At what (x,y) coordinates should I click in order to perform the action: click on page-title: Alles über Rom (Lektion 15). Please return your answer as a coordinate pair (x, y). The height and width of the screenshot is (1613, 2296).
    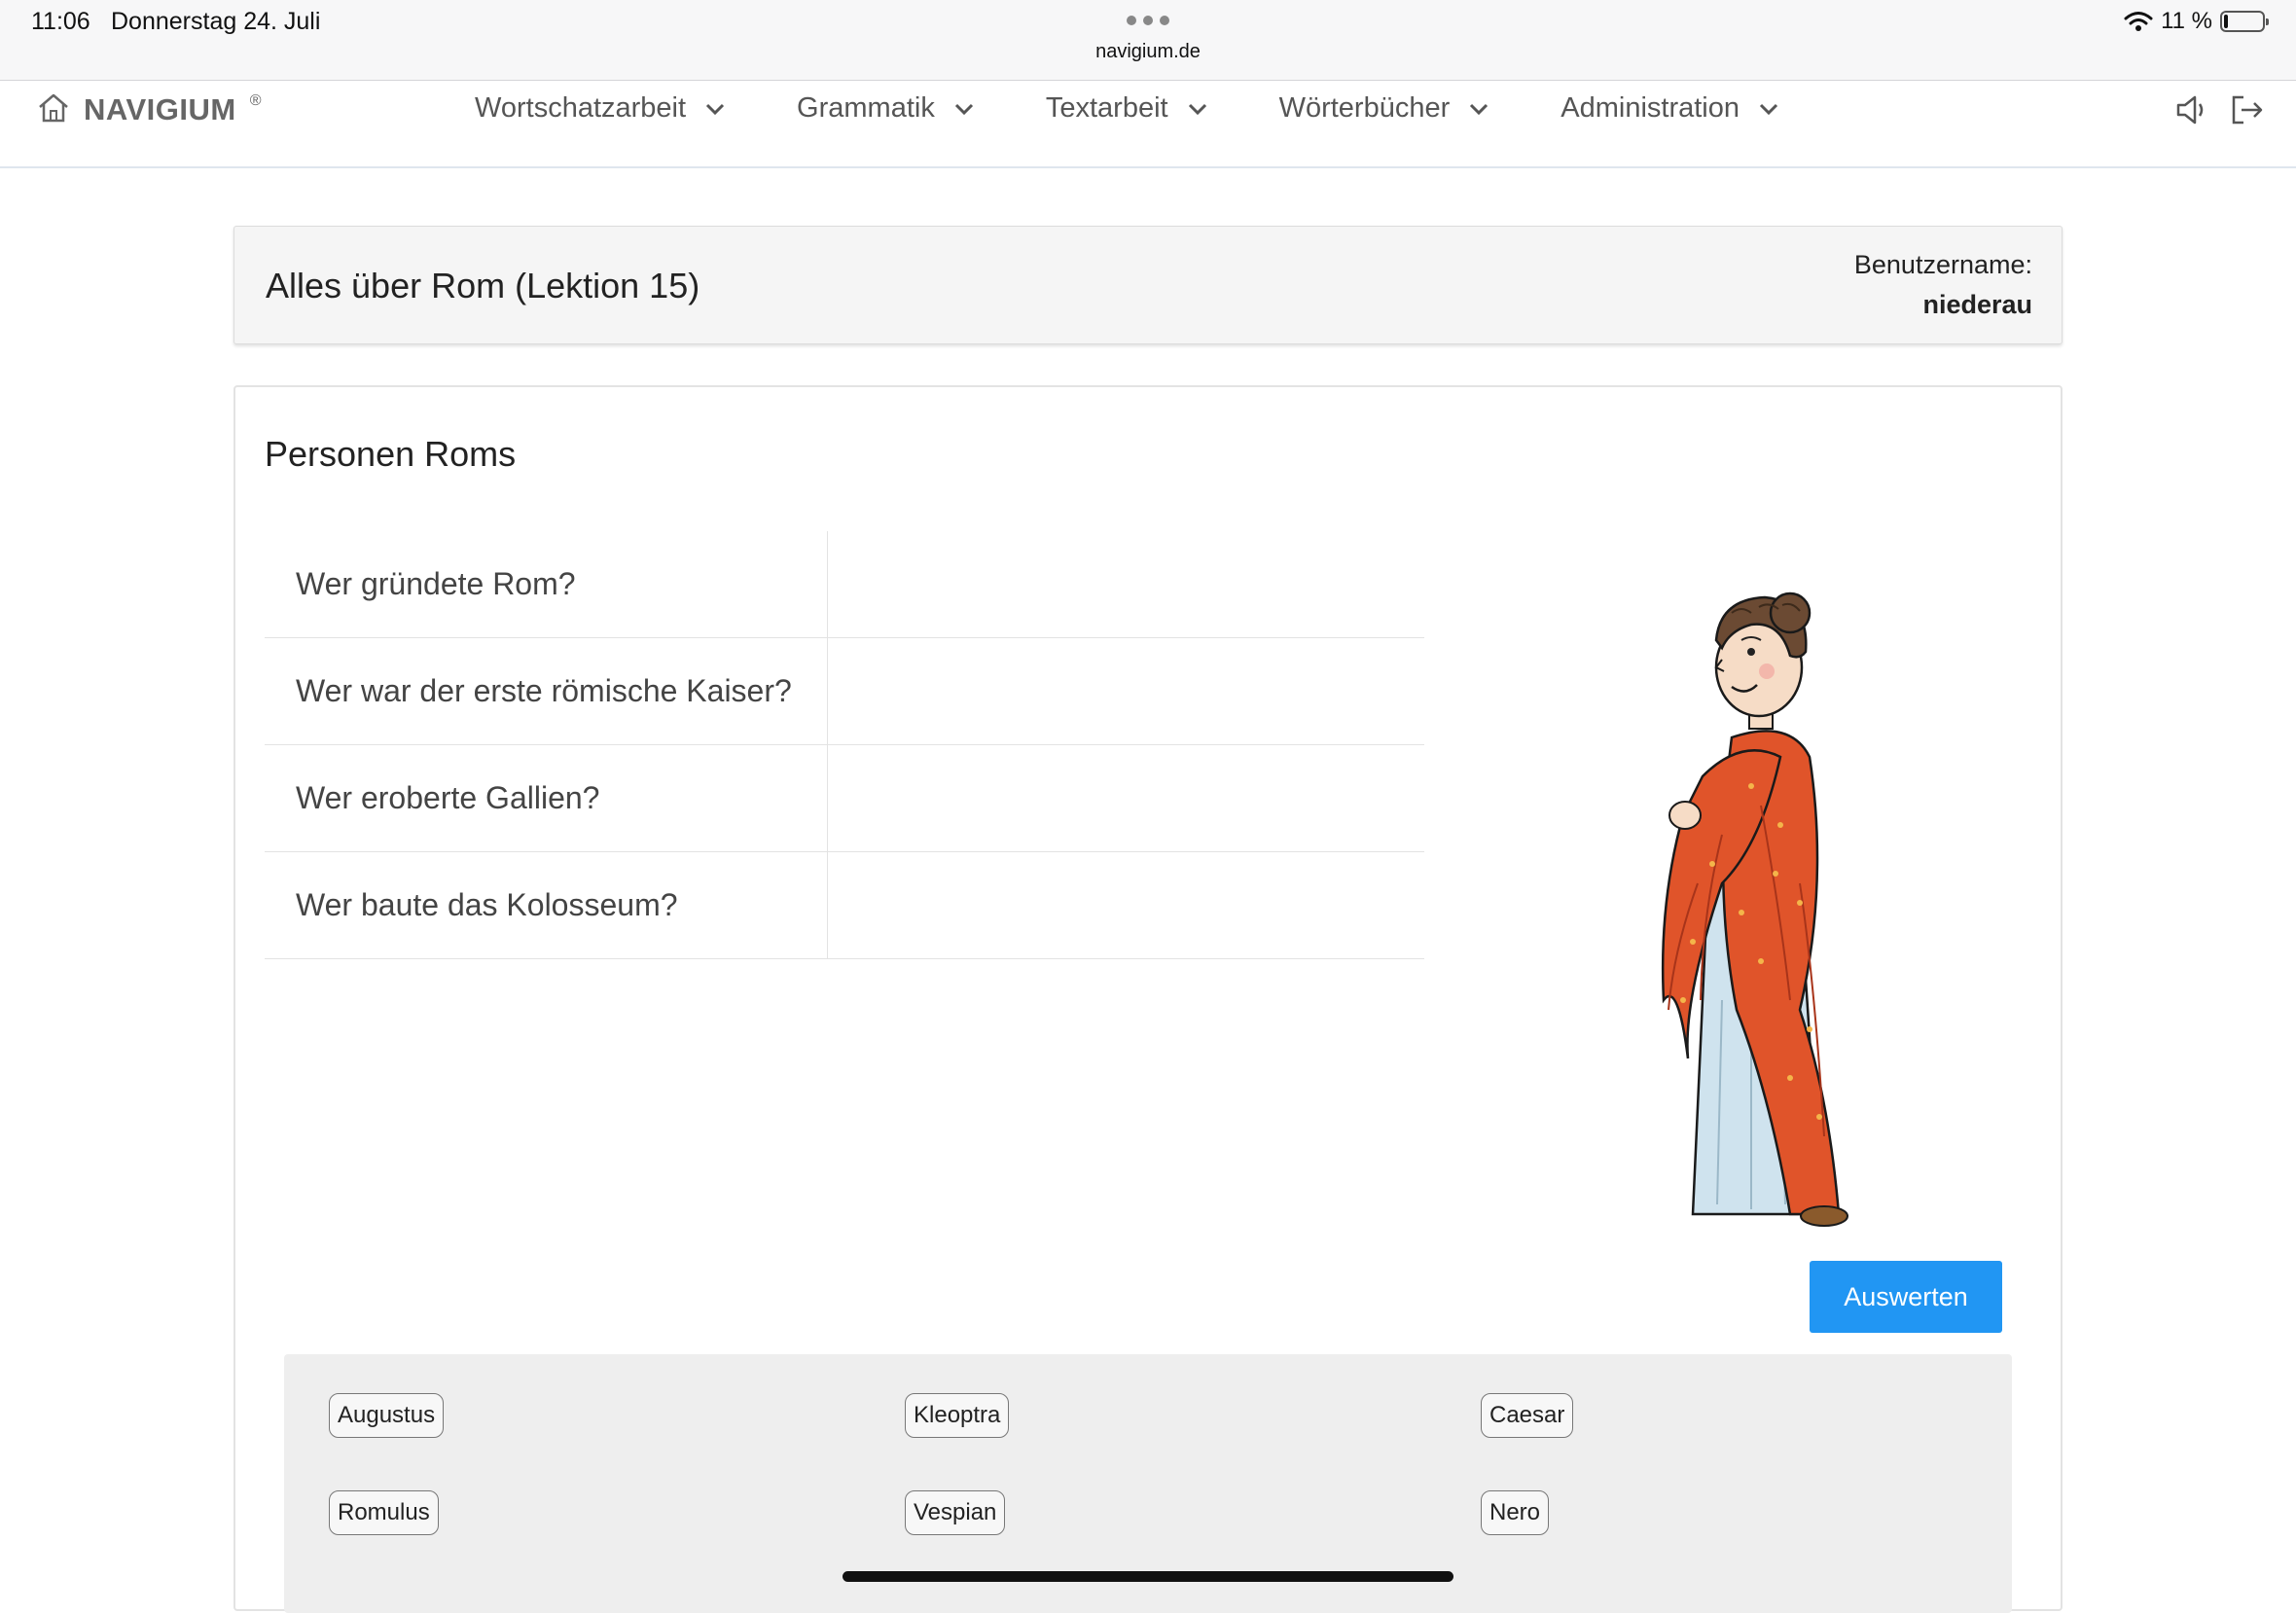
    Looking at the image, I should click on (483, 285).